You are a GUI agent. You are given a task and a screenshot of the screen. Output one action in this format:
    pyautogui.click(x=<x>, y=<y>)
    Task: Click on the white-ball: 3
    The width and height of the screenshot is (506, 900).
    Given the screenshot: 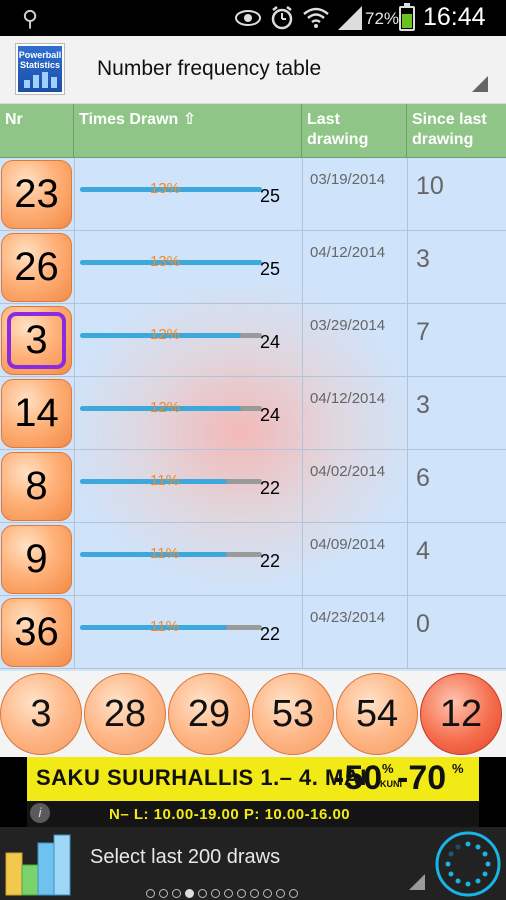 What is the action you would take?
    pyautogui.click(x=41, y=714)
    